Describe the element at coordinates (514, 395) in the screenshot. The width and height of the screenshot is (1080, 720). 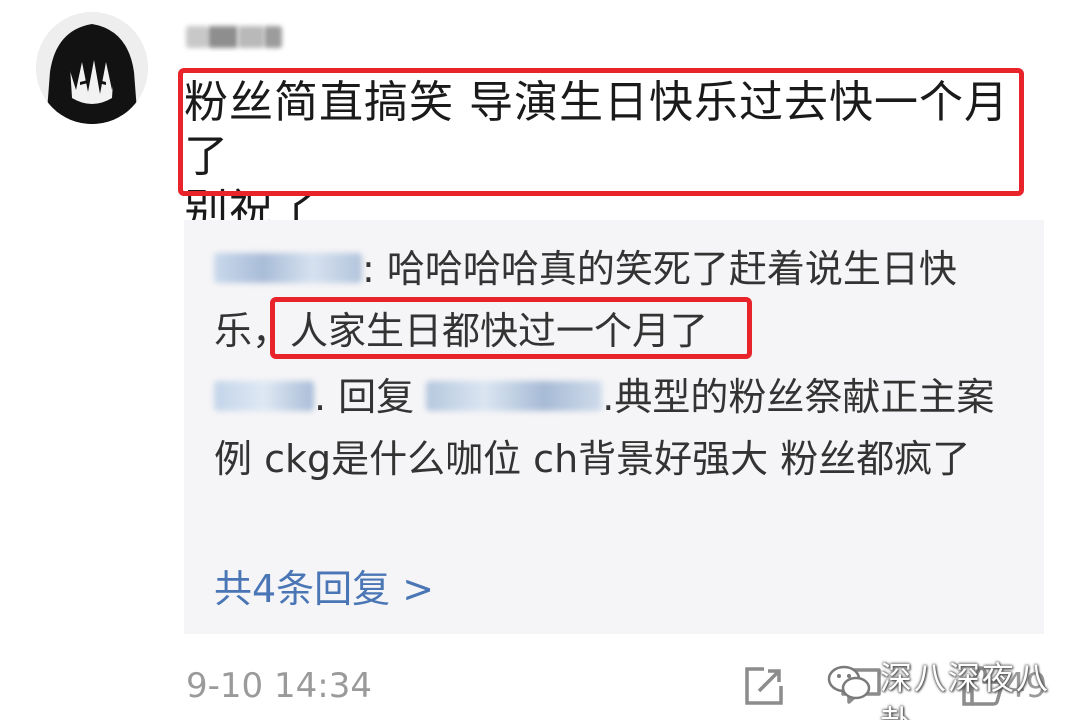
I see `reply-target-blurred` at that location.